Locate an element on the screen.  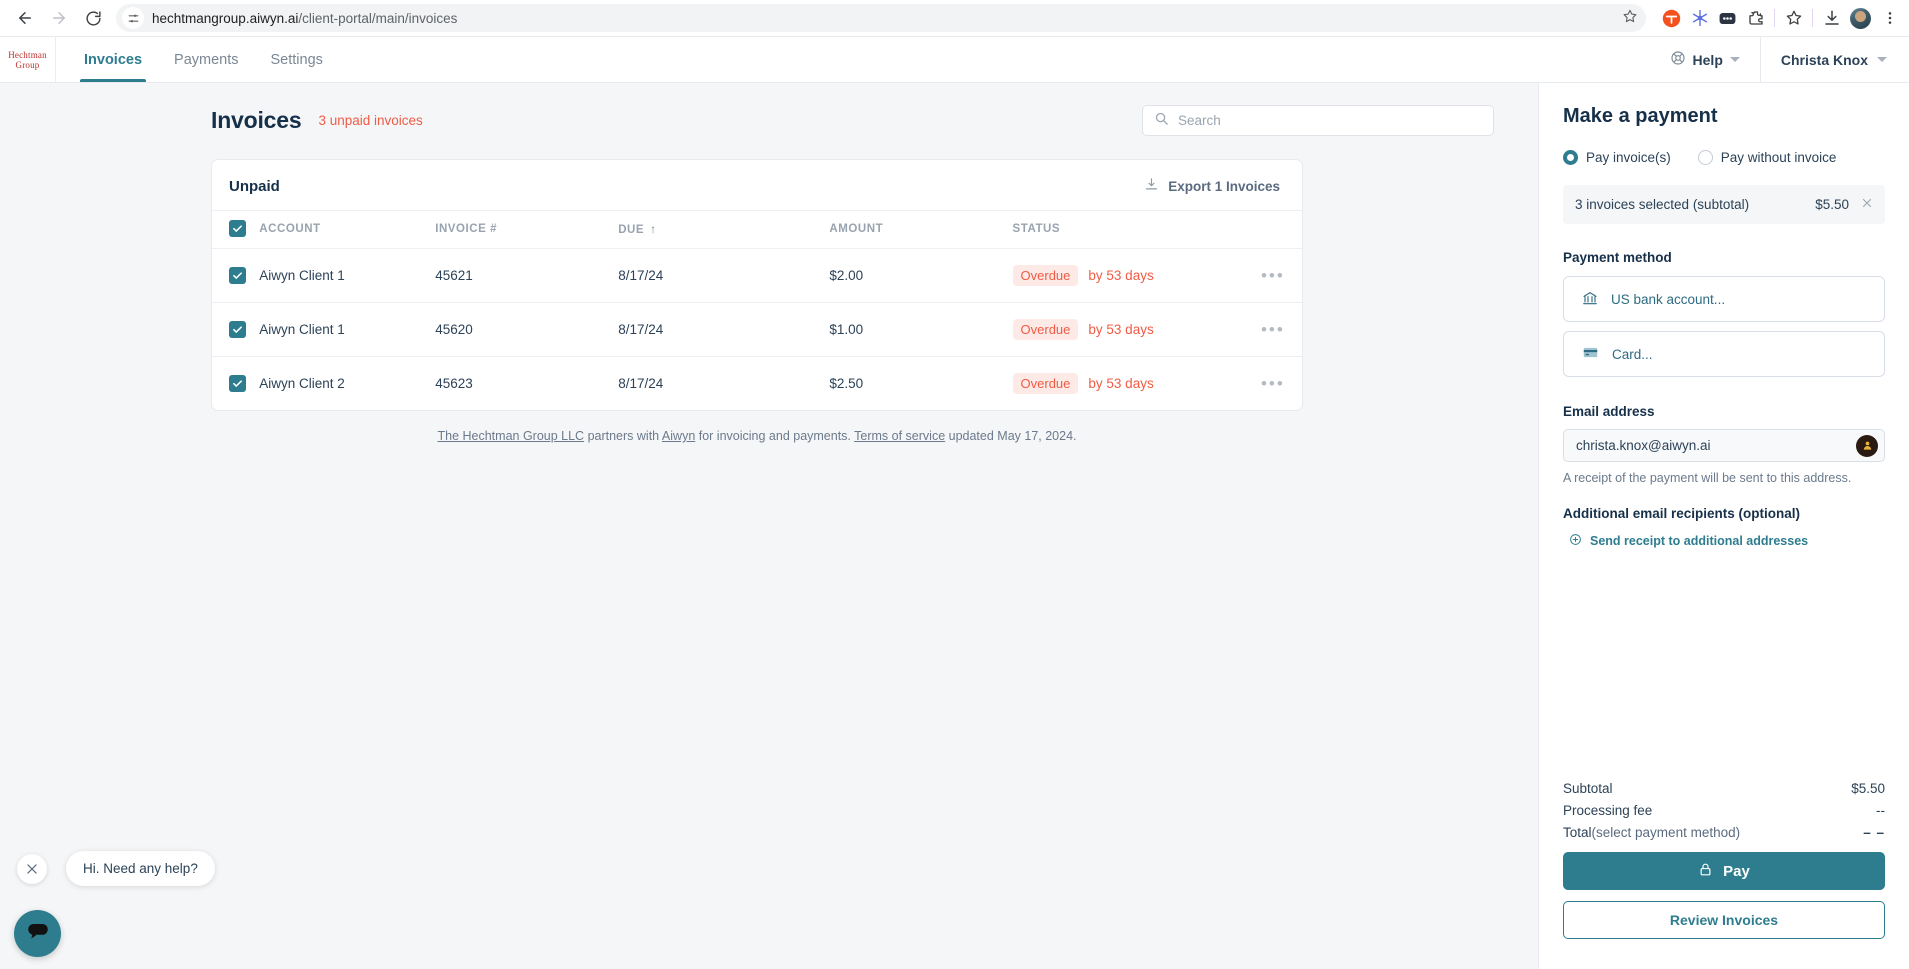
radio-pay-invoices-label: Pay invoice(s) is located at coordinates (1628, 157).